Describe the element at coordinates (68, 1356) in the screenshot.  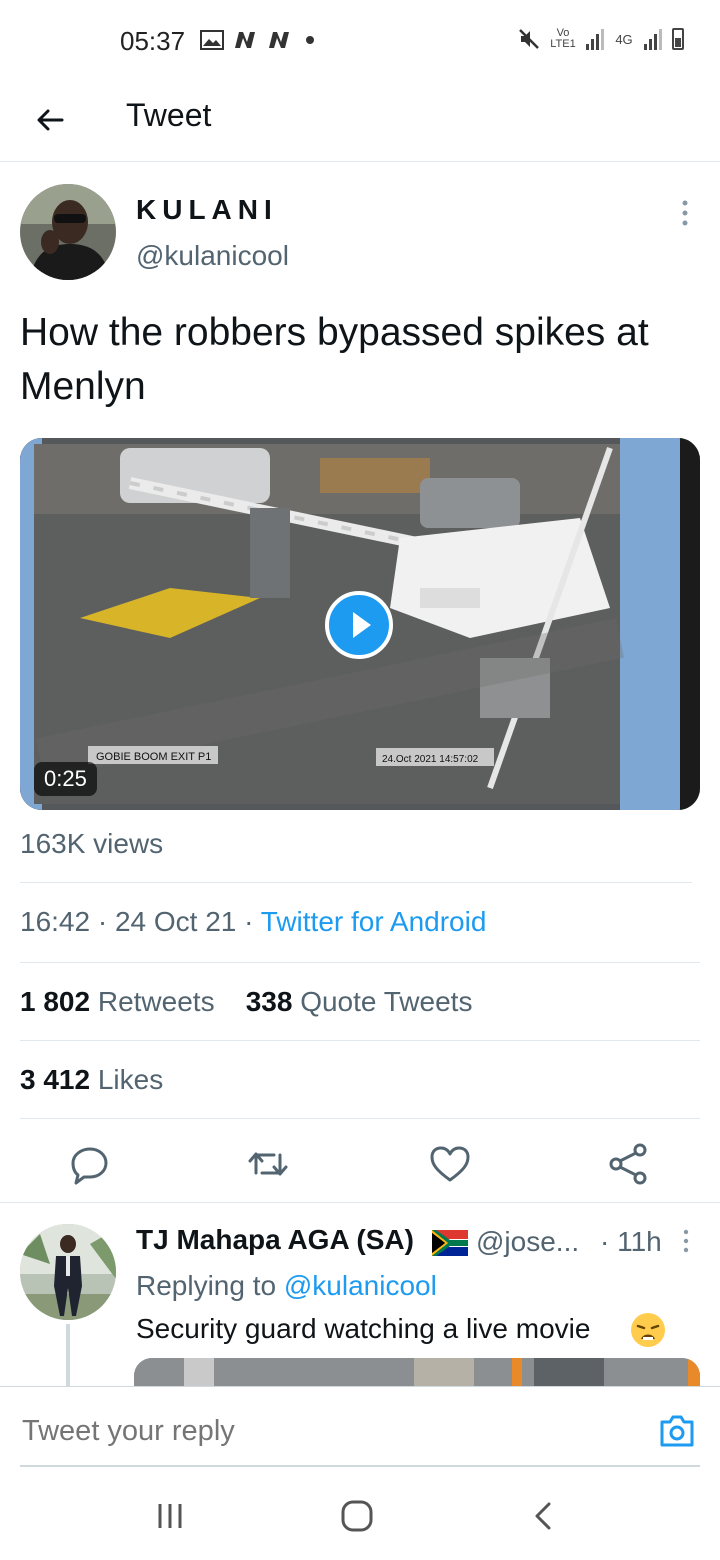
I see `thread-connector` at that location.